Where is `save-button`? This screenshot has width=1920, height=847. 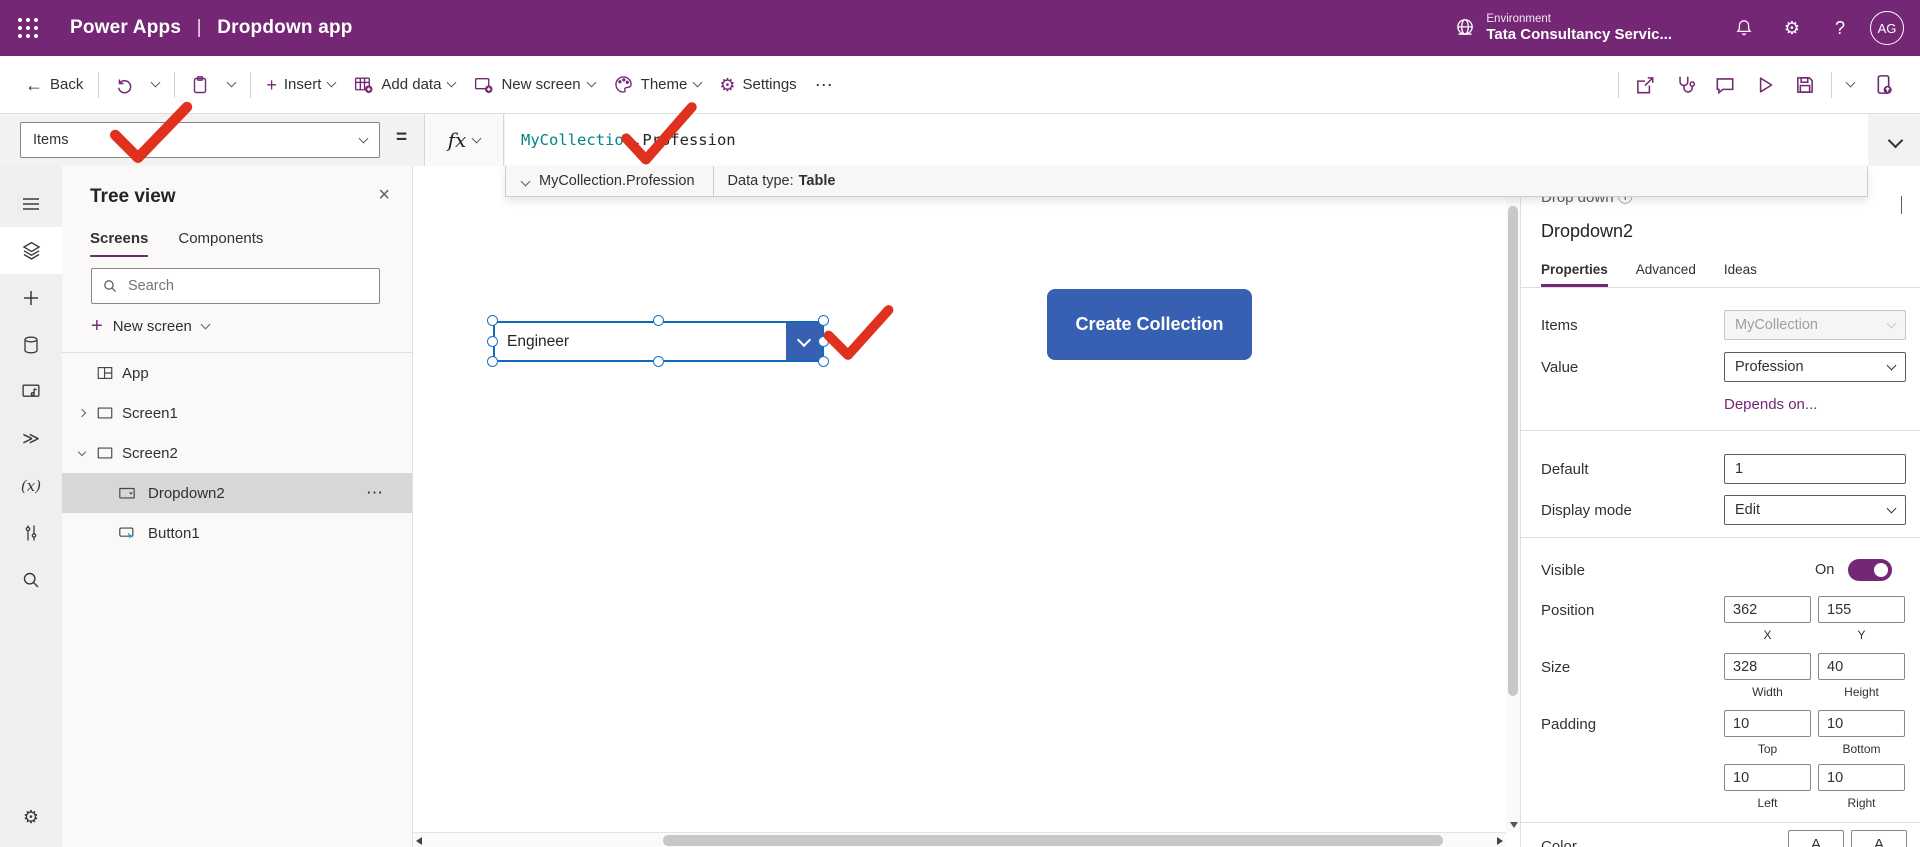 save-button is located at coordinates (1805, 85).